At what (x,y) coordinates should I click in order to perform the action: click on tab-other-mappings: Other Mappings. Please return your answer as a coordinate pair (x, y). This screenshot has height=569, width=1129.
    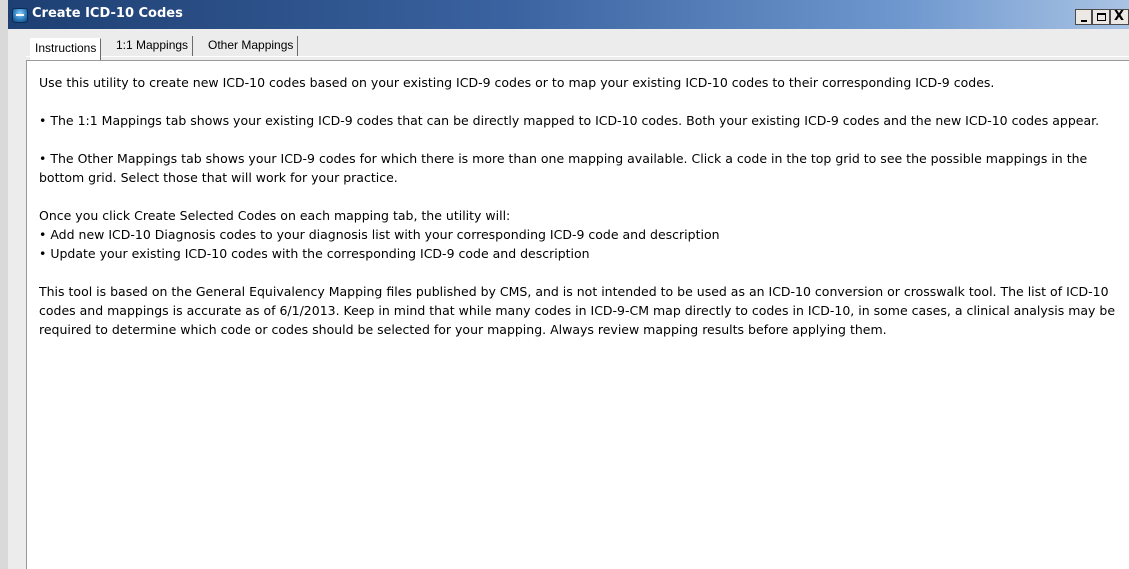
    Looking at the image, I should click on (251, 46).